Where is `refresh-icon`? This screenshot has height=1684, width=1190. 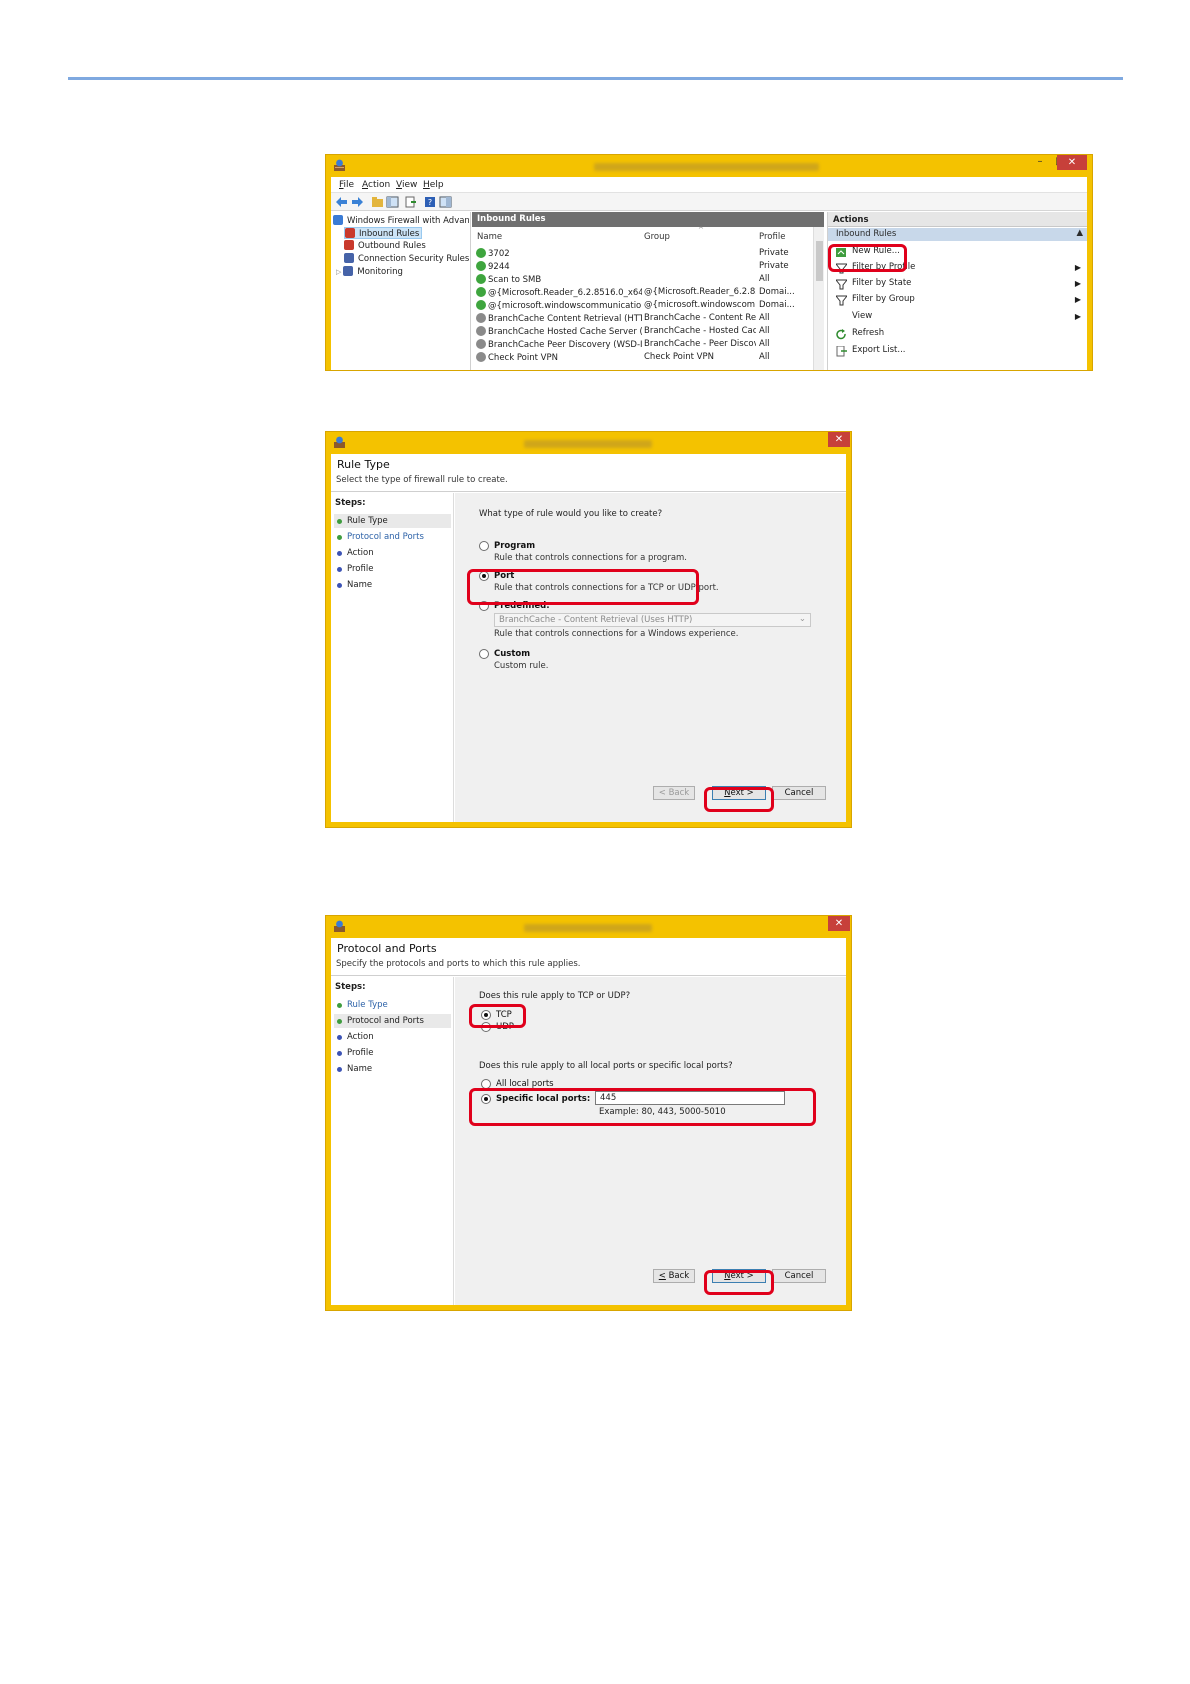
refresh-icon is located at coordinates (841, 334).